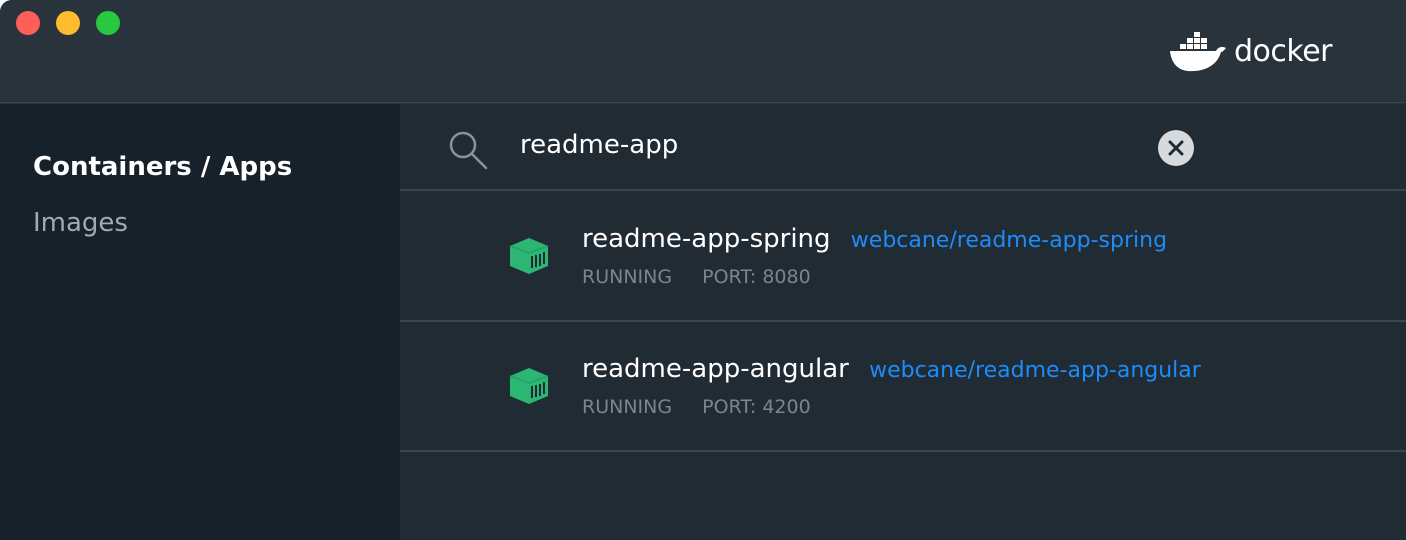 Image resolution: width=1406 pixels, height=540 pixels. Describe the element at coordinates (80, 223) in the screenshot. I see `sidebar-item-images: Images` at that location.